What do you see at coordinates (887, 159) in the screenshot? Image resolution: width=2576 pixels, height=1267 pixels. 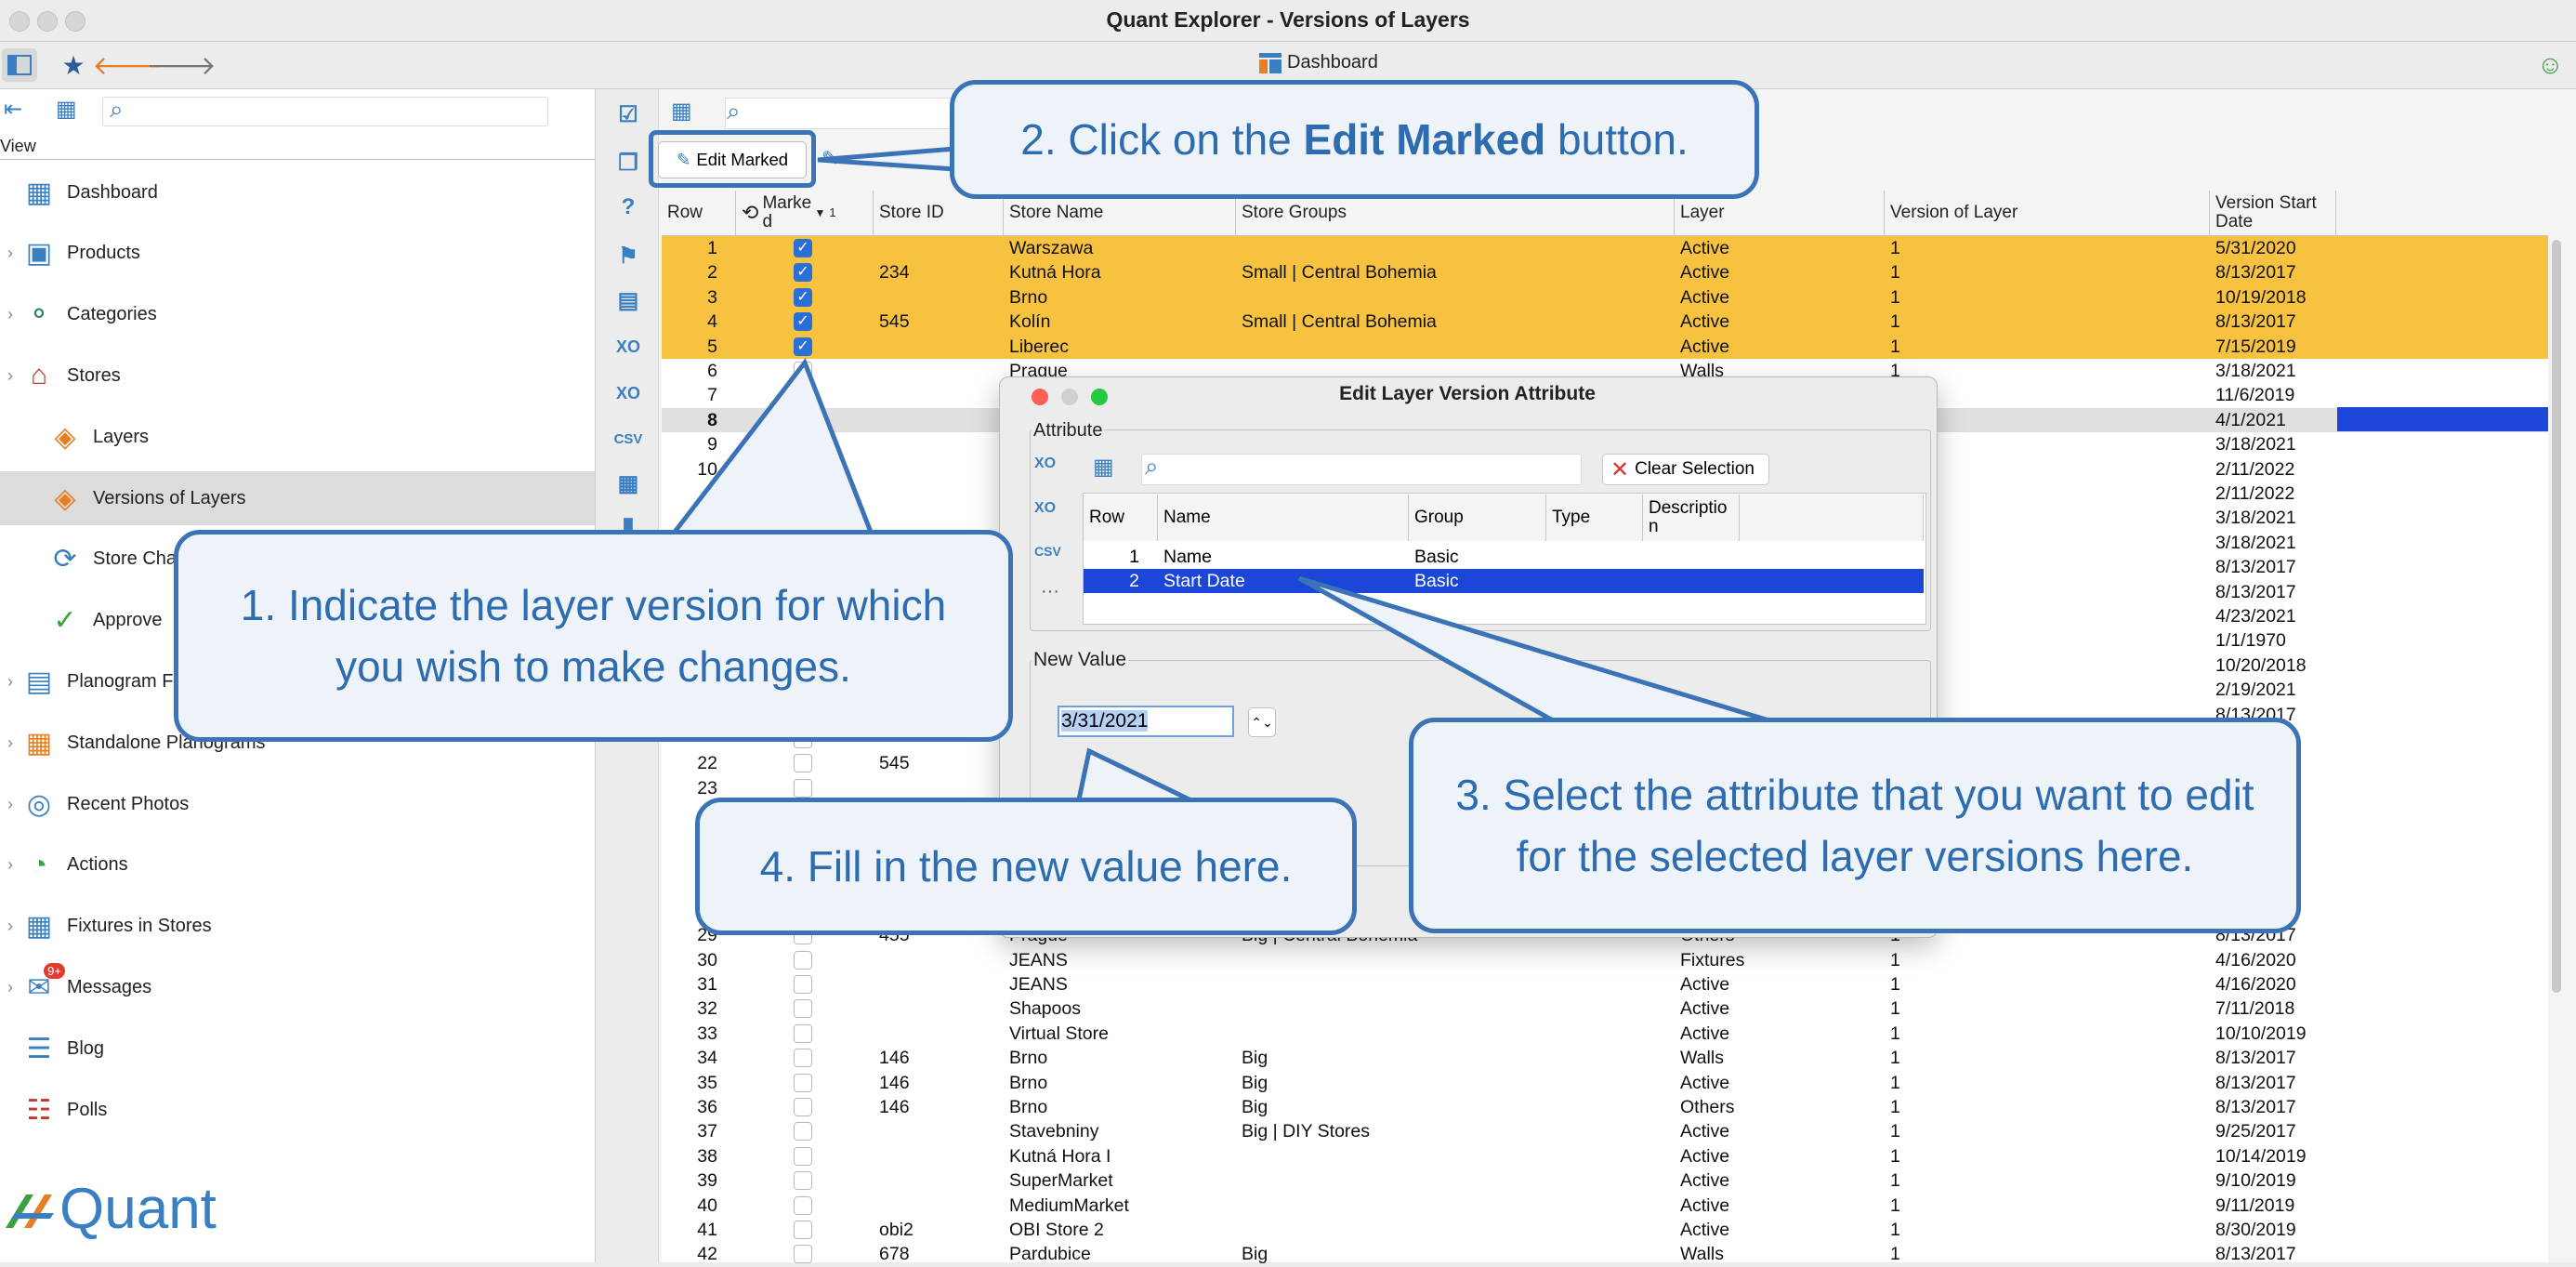 I see `callout-2-tail` at bounding box center [887, 159].